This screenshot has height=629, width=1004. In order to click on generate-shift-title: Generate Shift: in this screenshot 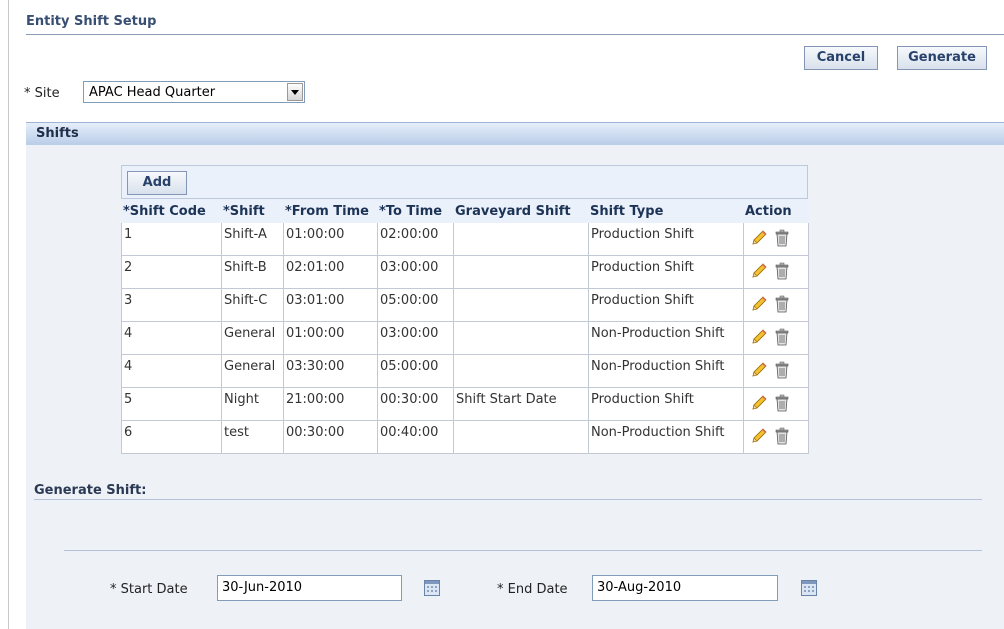, I will do `click(90, 490)`.